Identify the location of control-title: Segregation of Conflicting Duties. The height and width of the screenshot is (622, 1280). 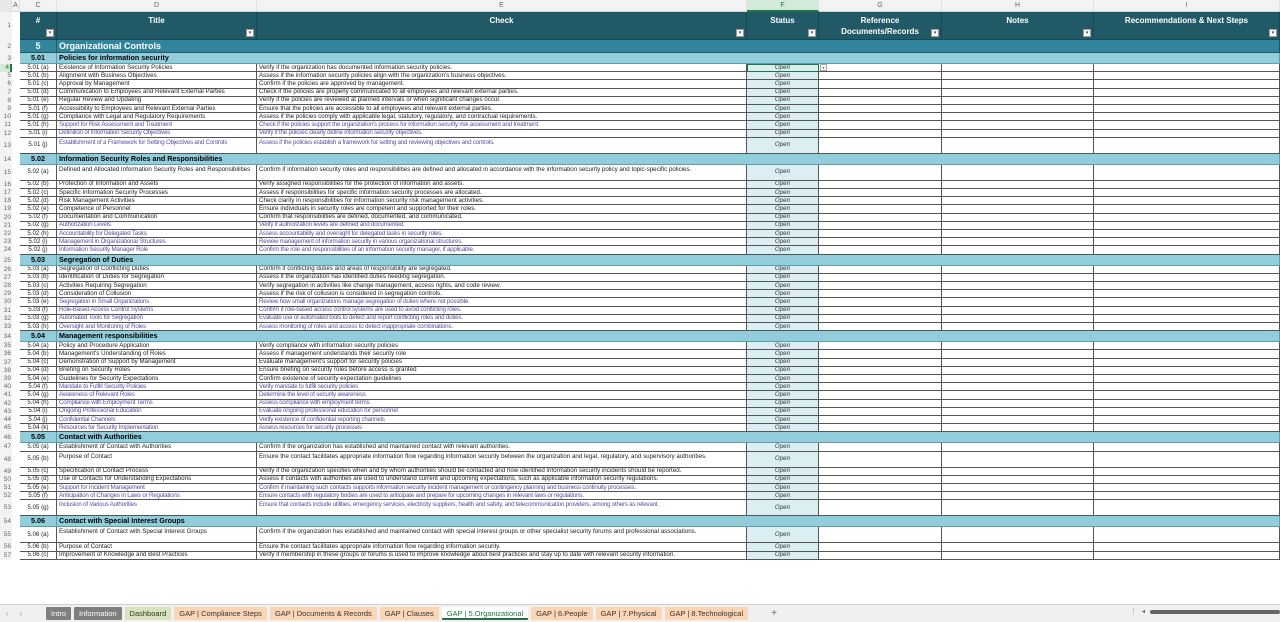
(157, 269).